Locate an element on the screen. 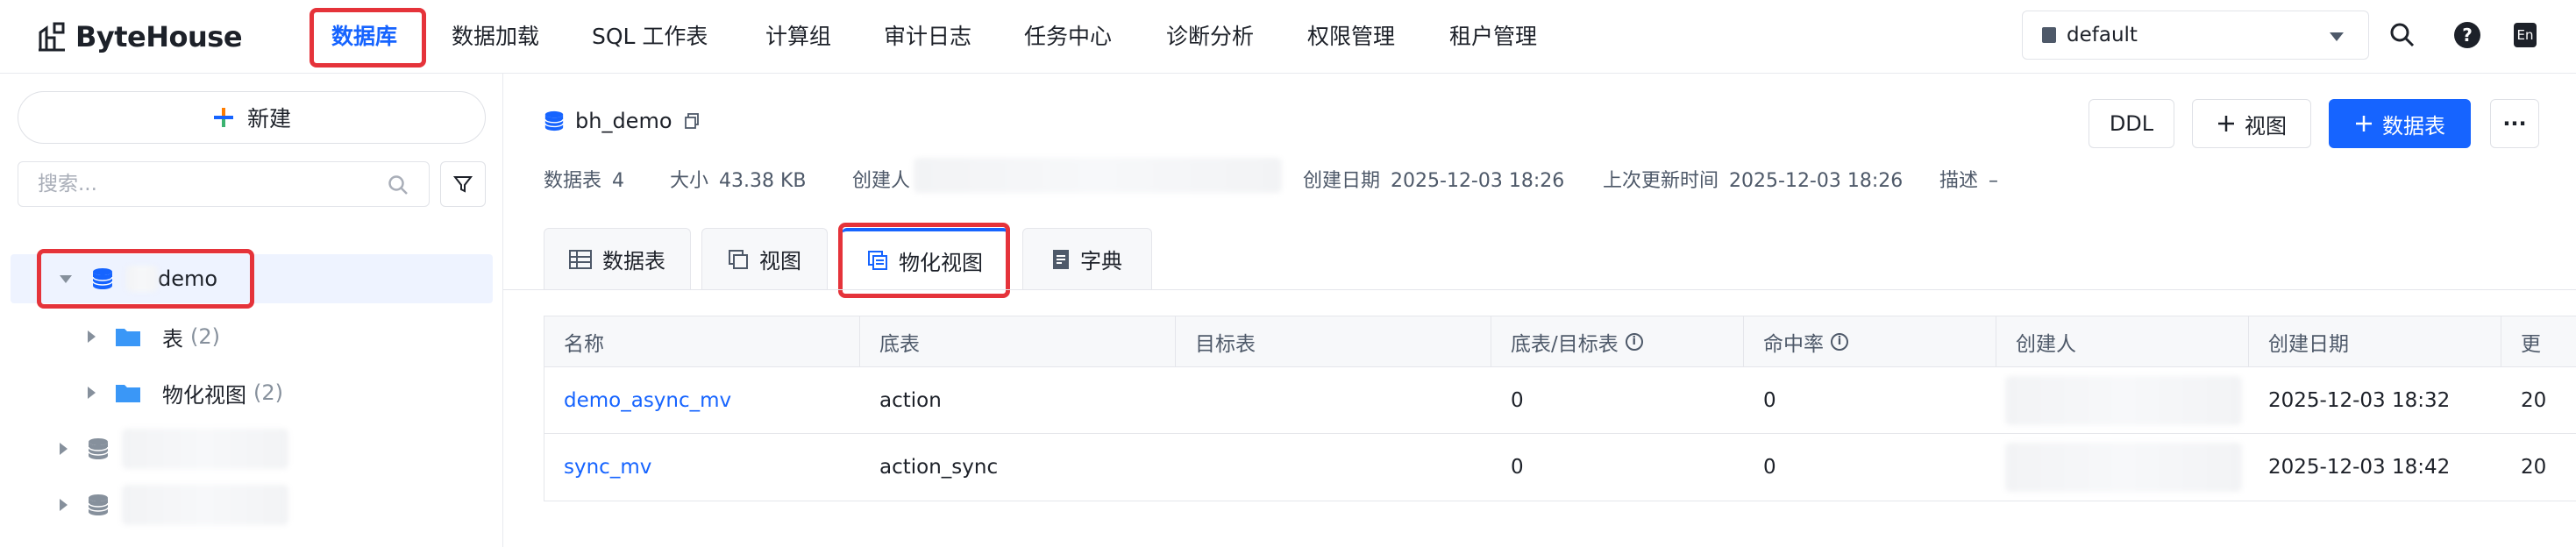 The width and height of the screenshot is (2576, 547). database-select: default is located at coordinates (2195, 35).